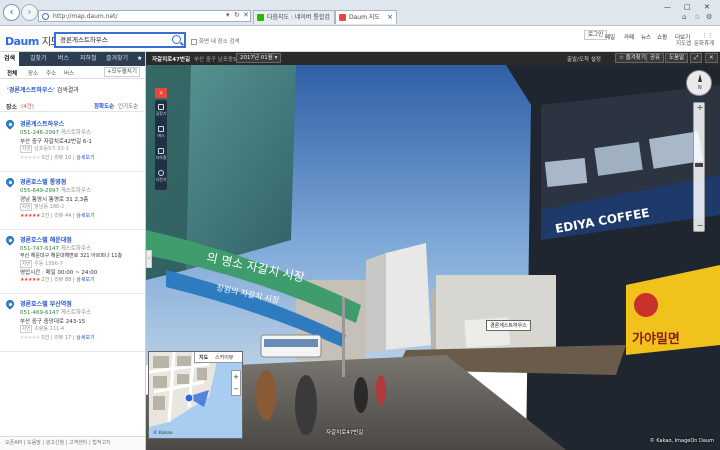  What do you see at coordinates (662, 37) in the screenshot?
I see `menu-shopping: 쇼핑` at bounding box center [662, 37].